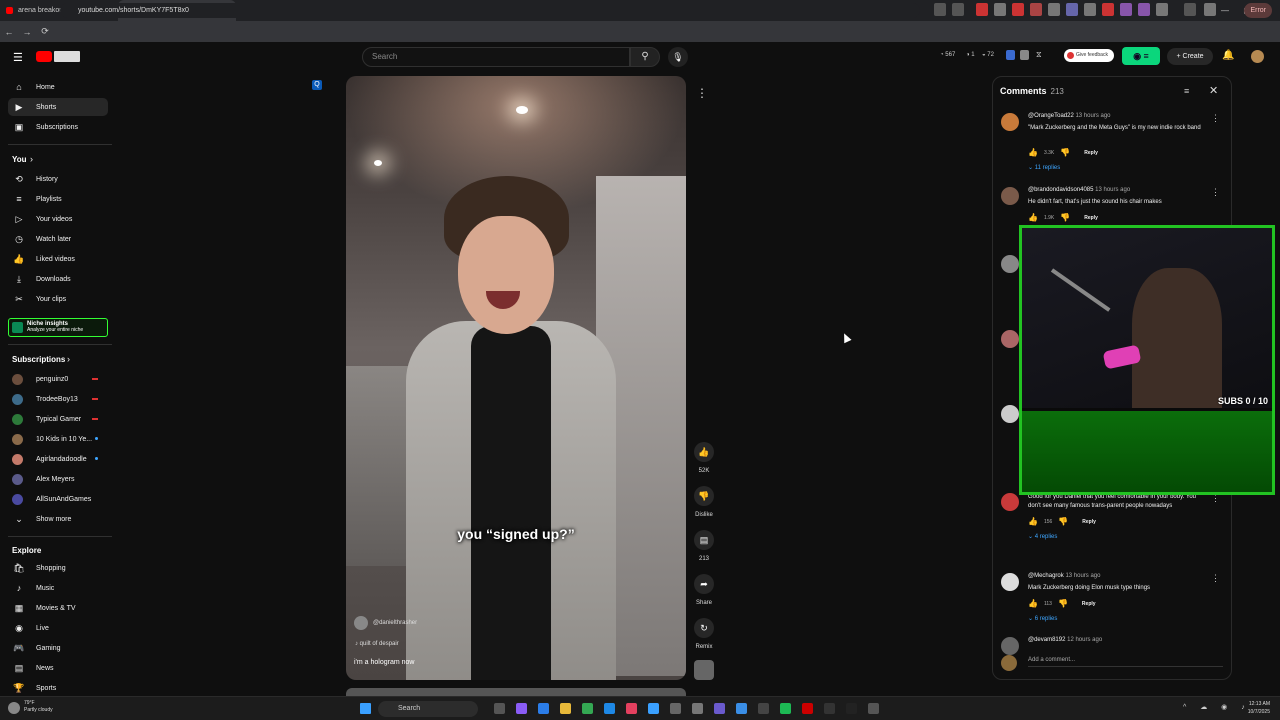 Image resolution: width=1280 pixels, height=720 pixels. I want to click on share-button: ➦ Share, so click(704, 590).